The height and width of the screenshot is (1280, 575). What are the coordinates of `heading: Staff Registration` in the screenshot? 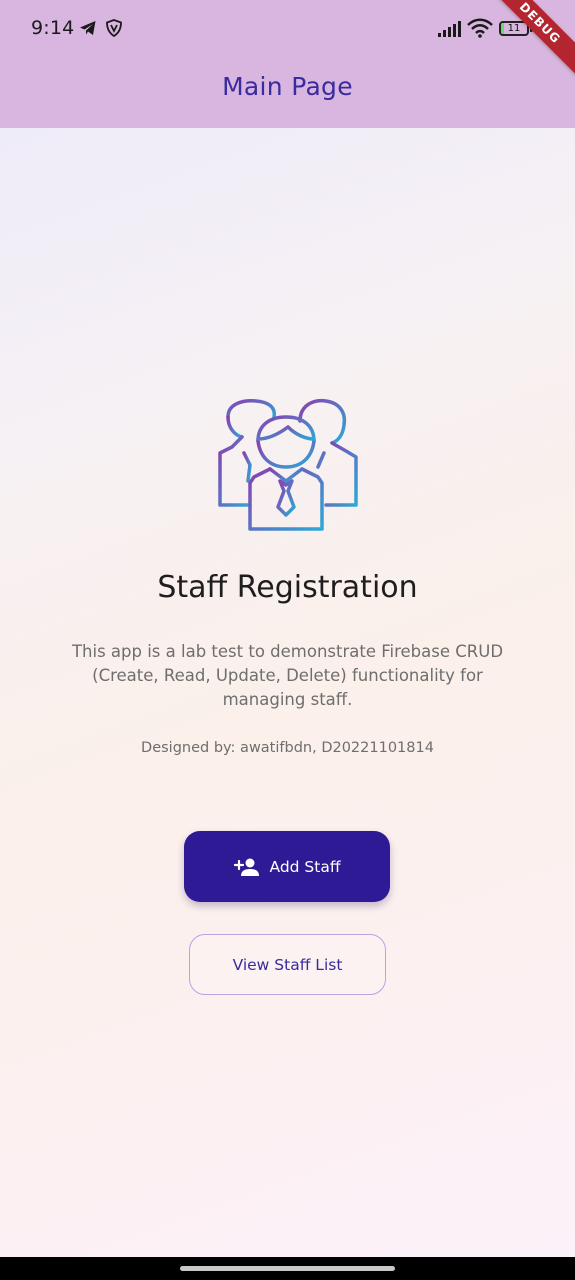 It's located at (287, 587).